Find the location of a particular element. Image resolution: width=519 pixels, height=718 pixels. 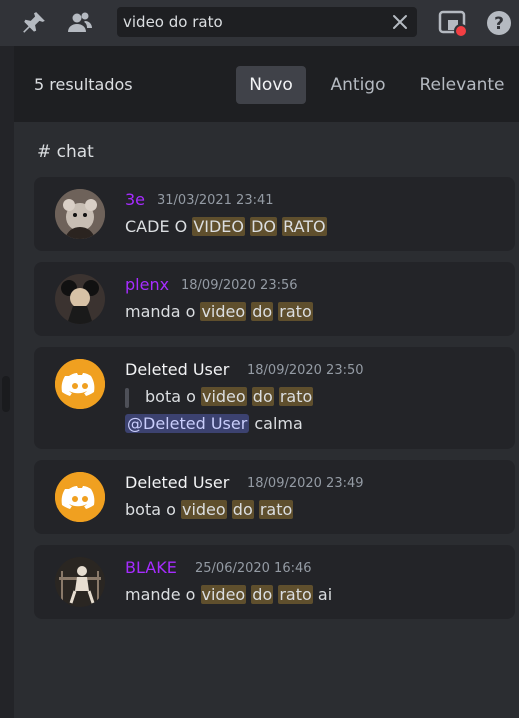

scrollbar-thumb is located at coordinates (6, 394).